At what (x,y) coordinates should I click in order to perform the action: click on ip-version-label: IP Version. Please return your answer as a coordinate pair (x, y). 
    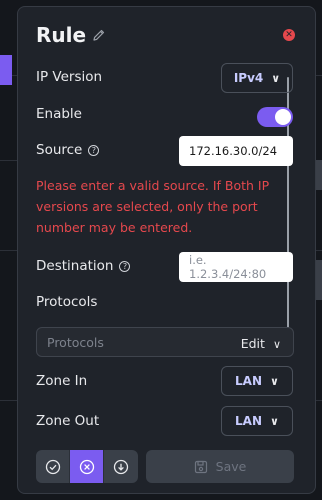
    Looking at the image, I should click on (69, 77).